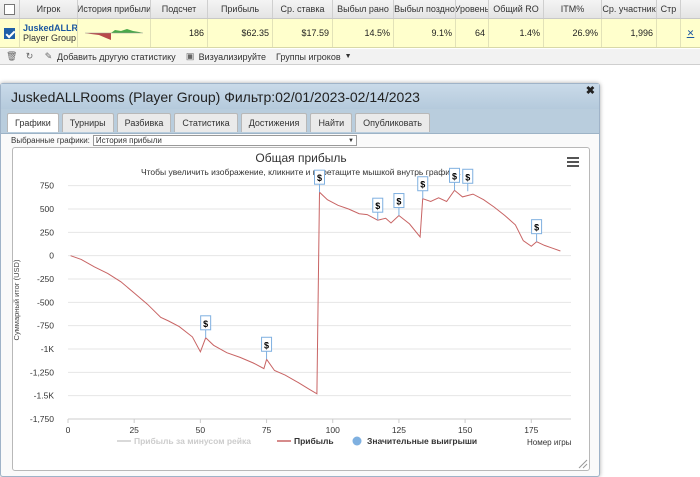 The width and height of the screenshot is (700, 477). I want to click on col-header-count: Подсчет, so click(179, 9).